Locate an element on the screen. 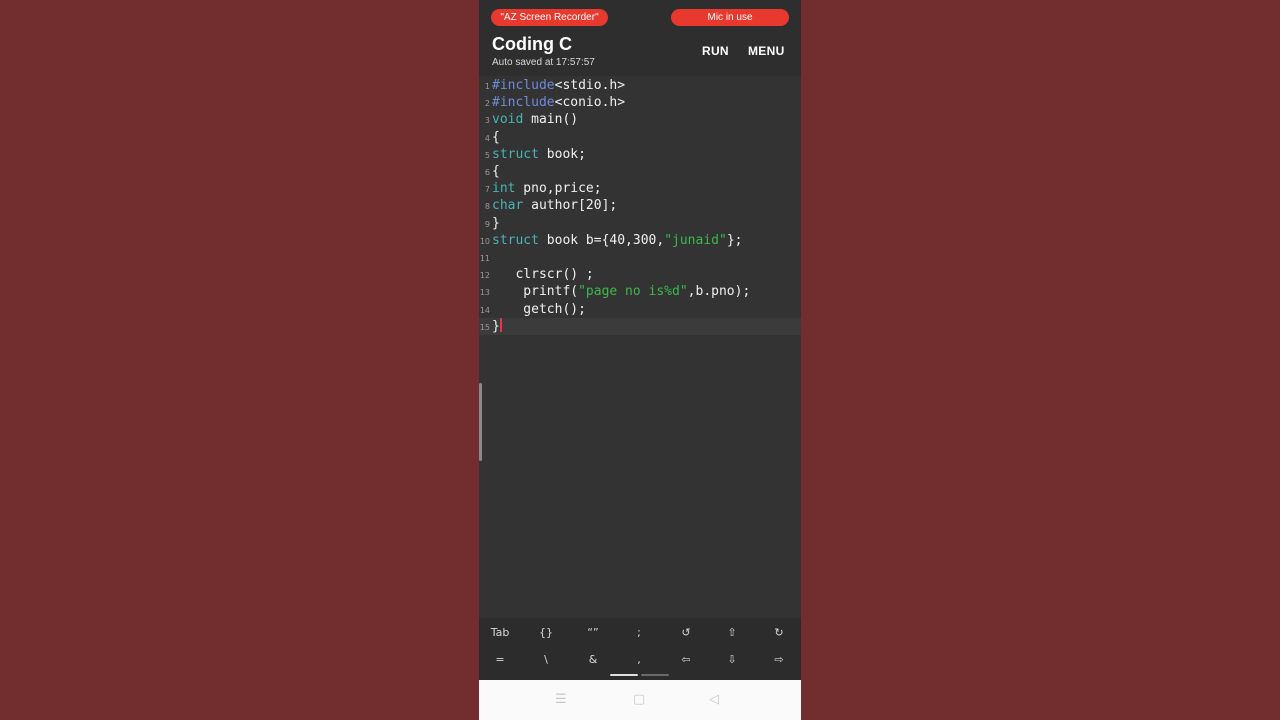  code-line: 7 int pno,price; is located at coordinates (640, 188).